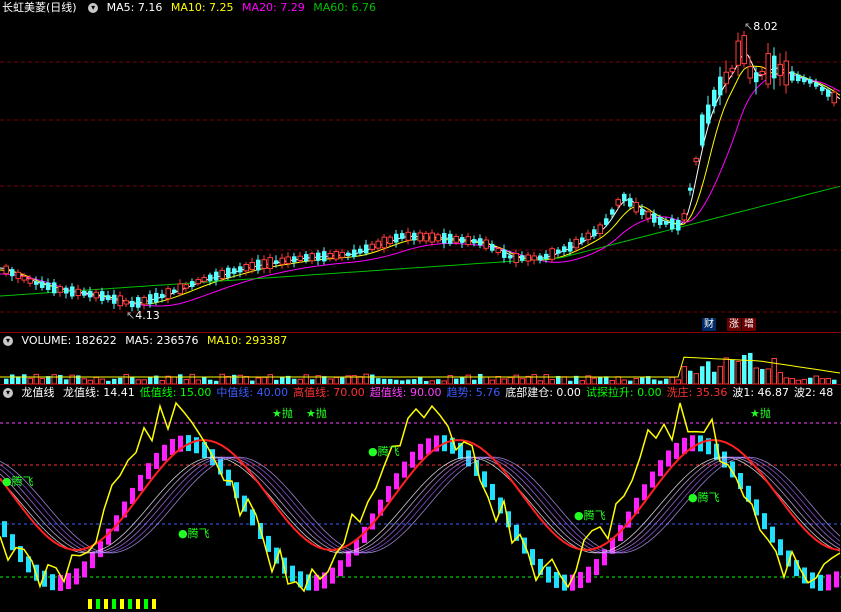 The height and width of the screenshot is (612, 841). Describe the element at coordinates (543, 392) in the screenshot. I see `indicator-value-6: 底部建仓: 0.00` at that location.